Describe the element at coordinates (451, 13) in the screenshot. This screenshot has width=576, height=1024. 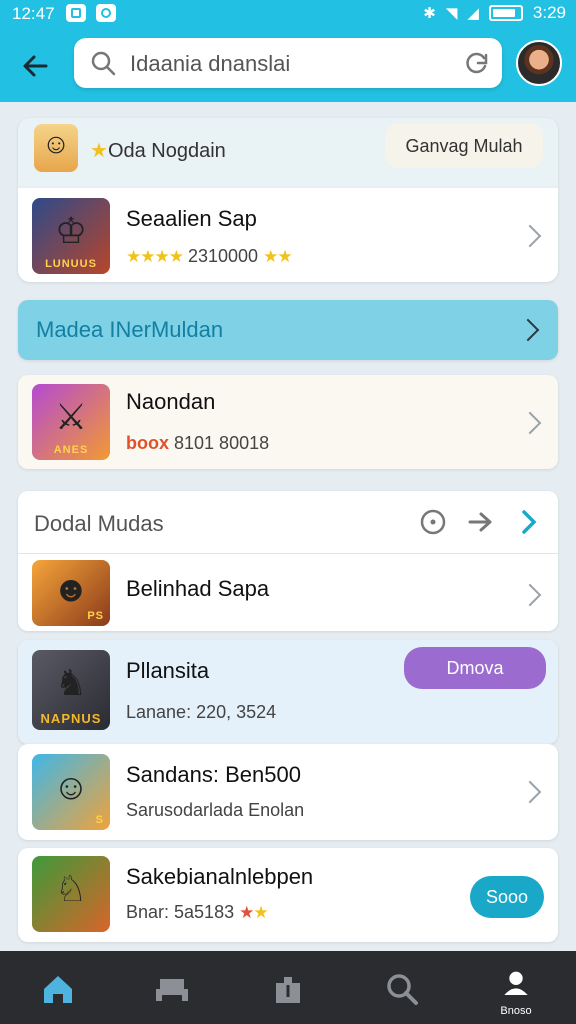
I see `wifi-icon: ◥` at that location.